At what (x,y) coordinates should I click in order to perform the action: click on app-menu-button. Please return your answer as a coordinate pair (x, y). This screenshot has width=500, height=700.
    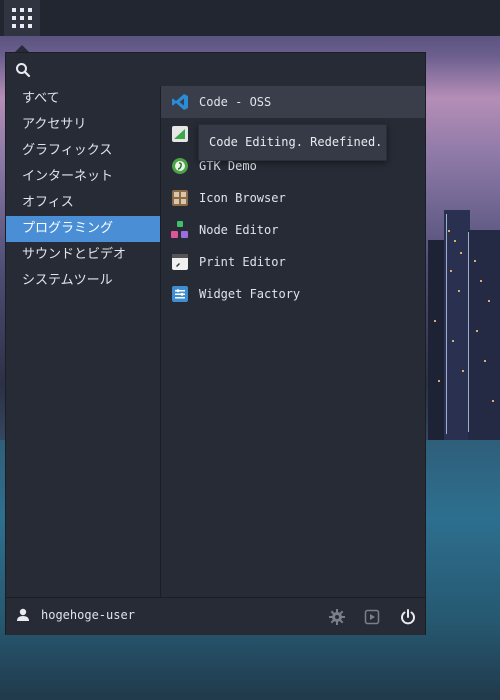
    Looking at the image, I should click on (22, 18).